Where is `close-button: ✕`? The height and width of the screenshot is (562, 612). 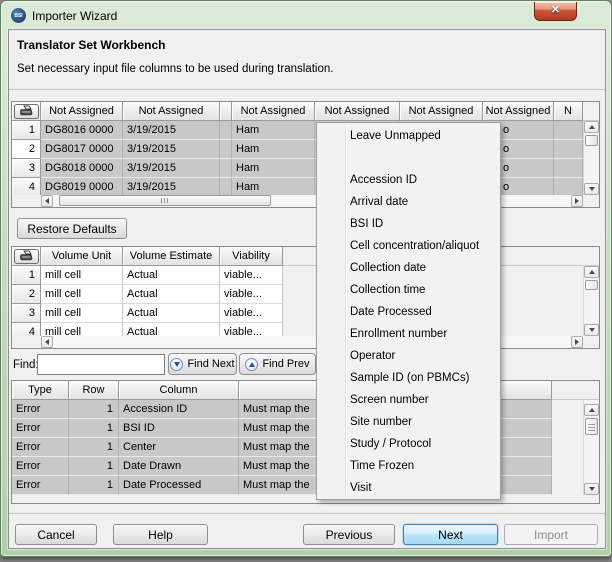 close-button: ✕ is located at coordinates (555, 11).